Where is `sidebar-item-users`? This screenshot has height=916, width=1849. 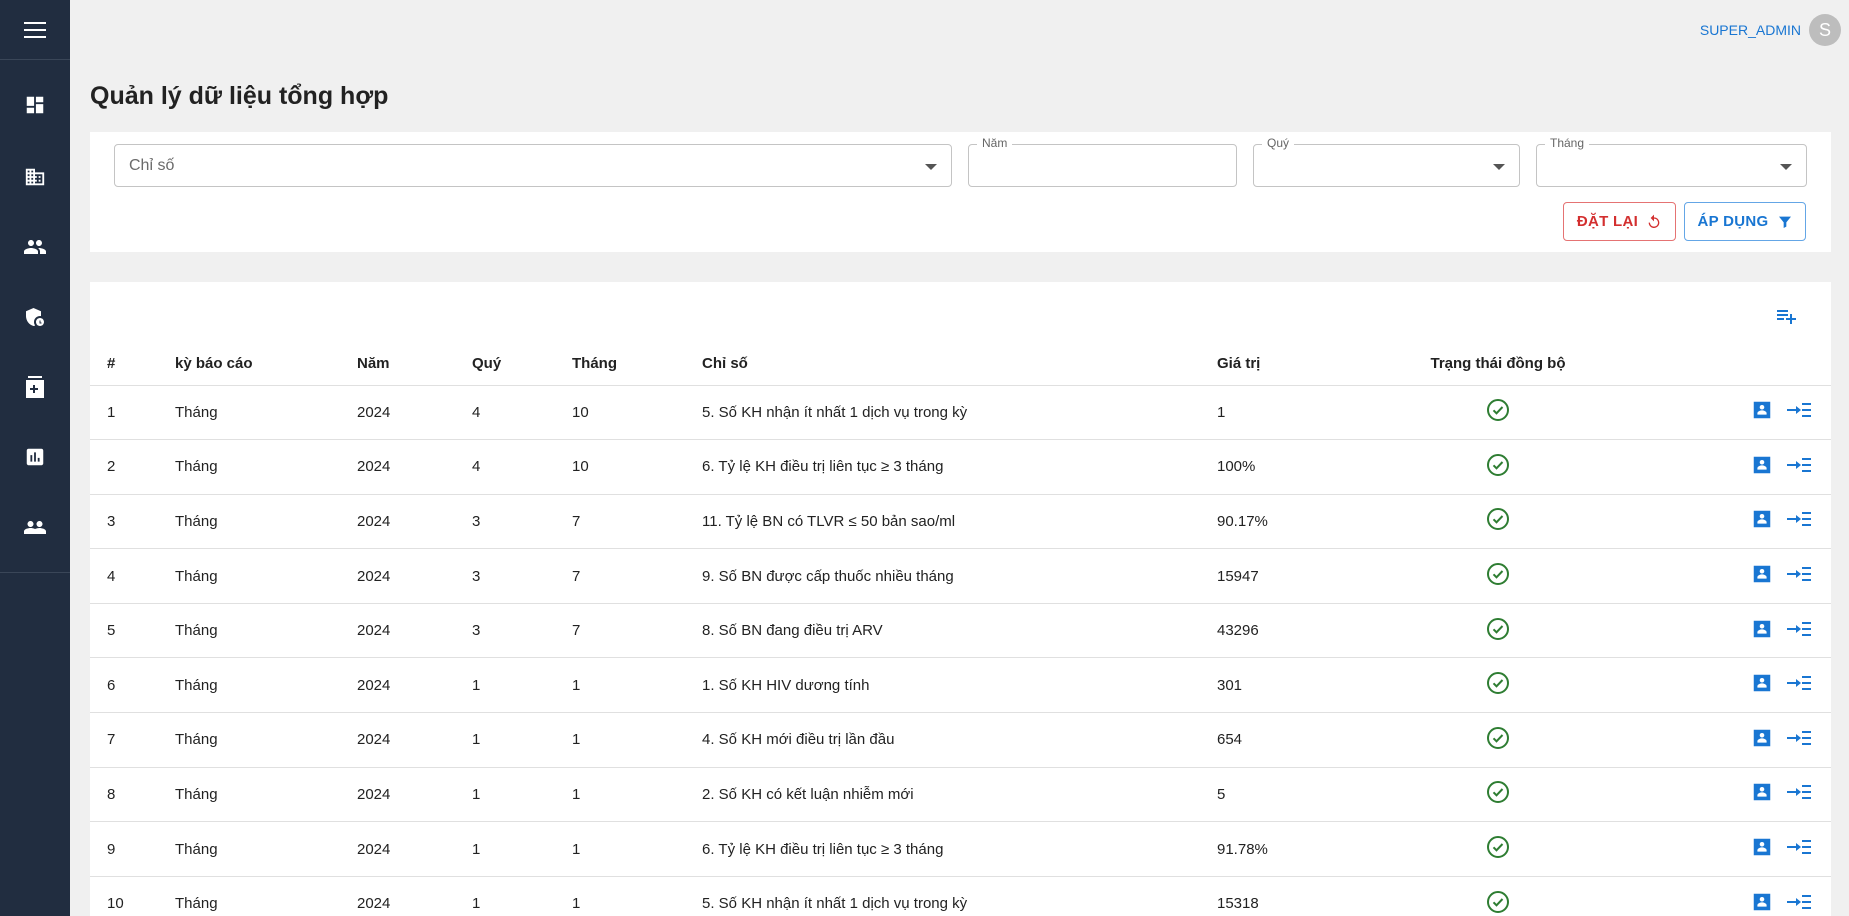 sidebar-item-users is located at coordinates (35, 247).